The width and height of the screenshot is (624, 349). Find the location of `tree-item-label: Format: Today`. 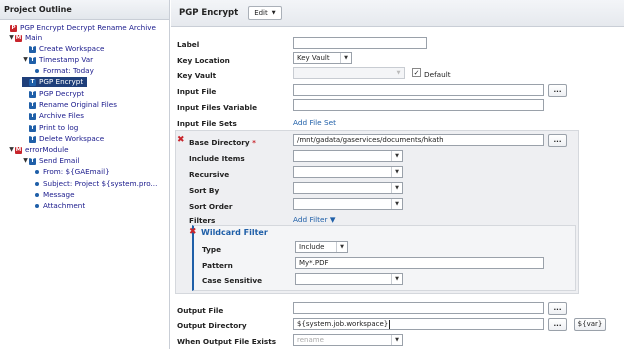

tree-item-label: Format: Today is located at coordinates (68, 70).